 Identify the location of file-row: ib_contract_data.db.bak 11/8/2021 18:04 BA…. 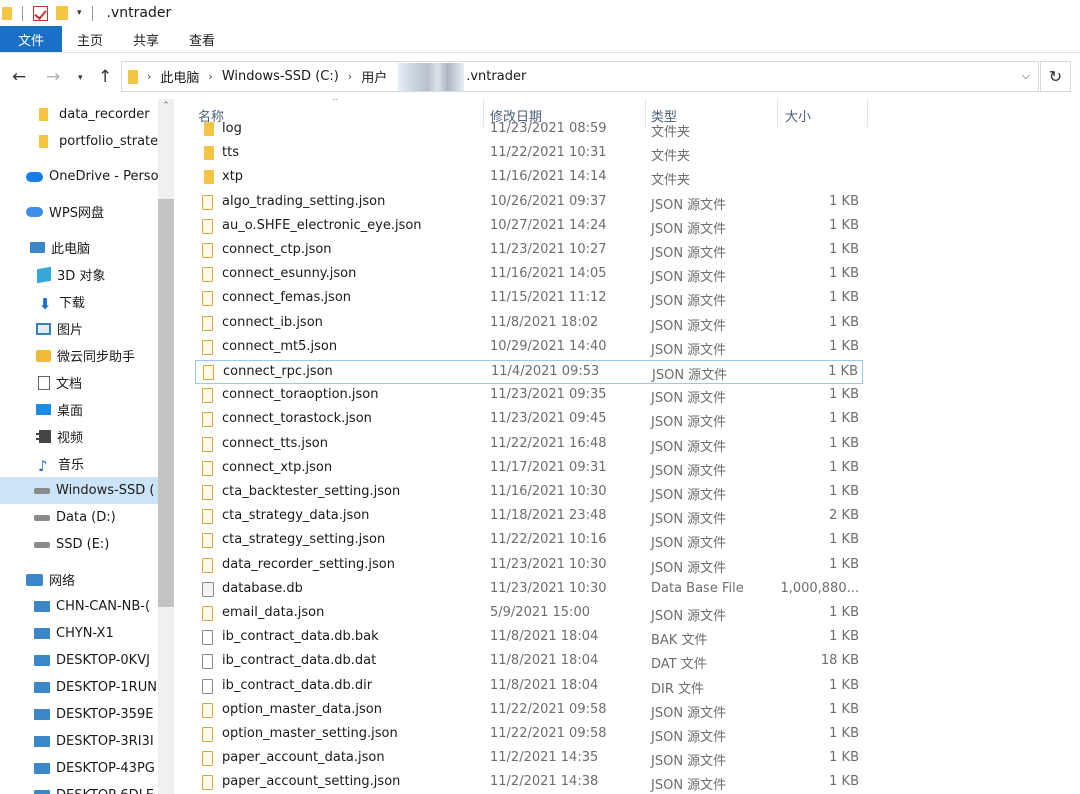
(529, 638).